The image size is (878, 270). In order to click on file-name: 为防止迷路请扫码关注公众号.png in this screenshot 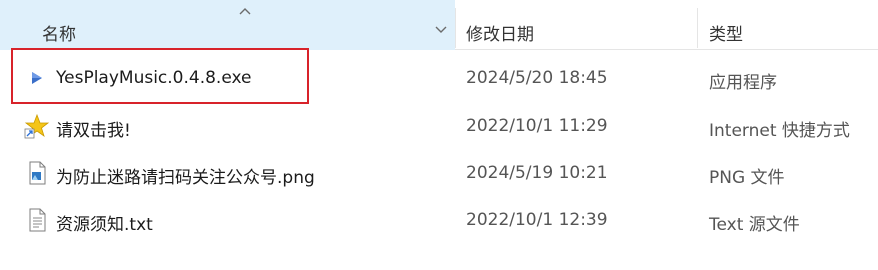, I will do `click(185, 175)`.